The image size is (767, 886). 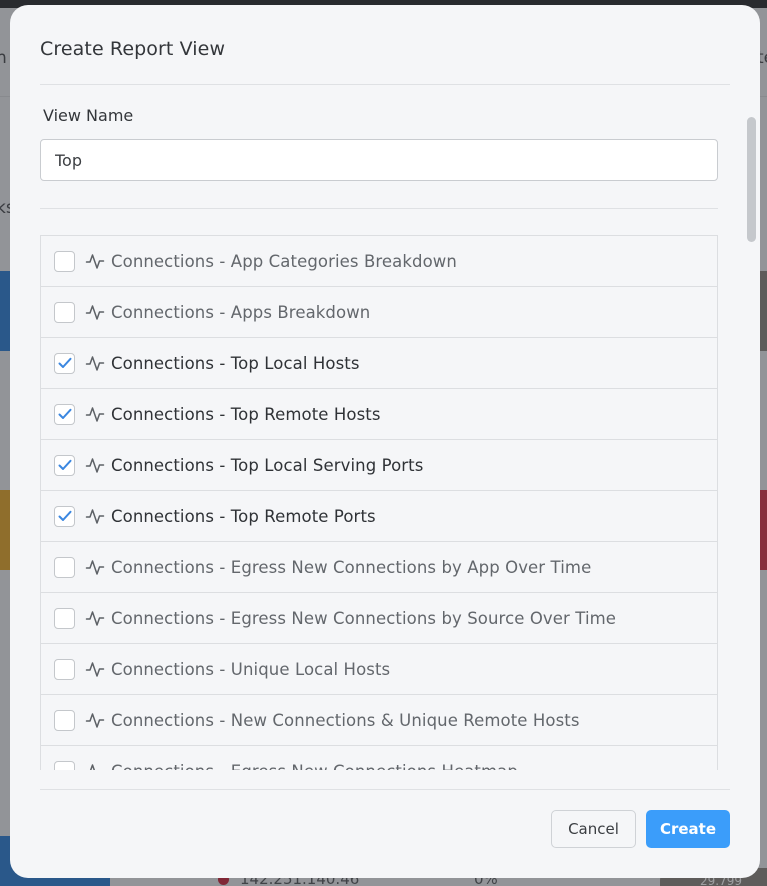 What do you see at coordinates (379, 312) in the screenshot?
I see `list-item: Connections - Apps Breakdown` at bounding box center [379, 312].